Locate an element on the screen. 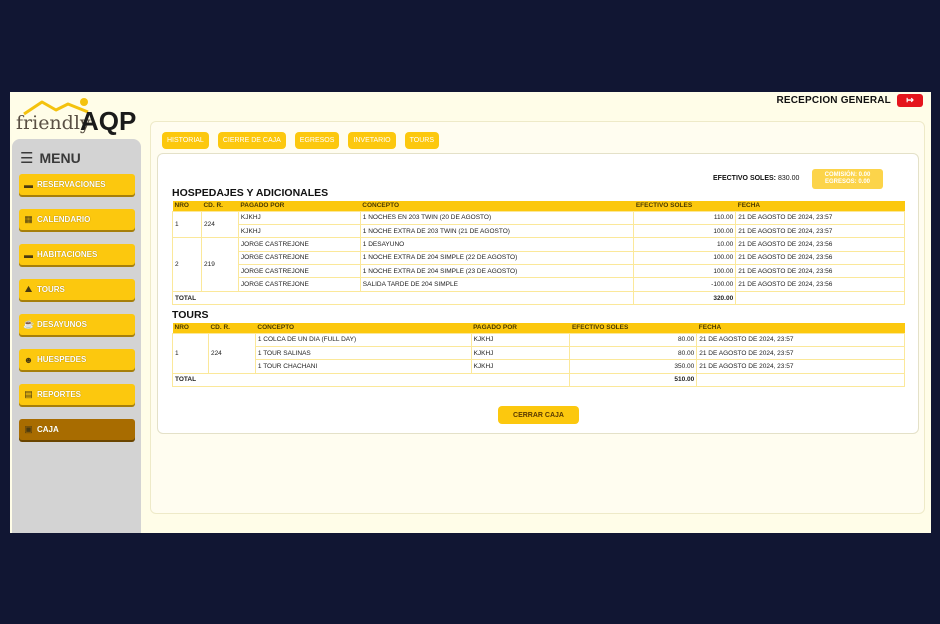  column-header: CONCEPTO is located at coordinates (497, 206).